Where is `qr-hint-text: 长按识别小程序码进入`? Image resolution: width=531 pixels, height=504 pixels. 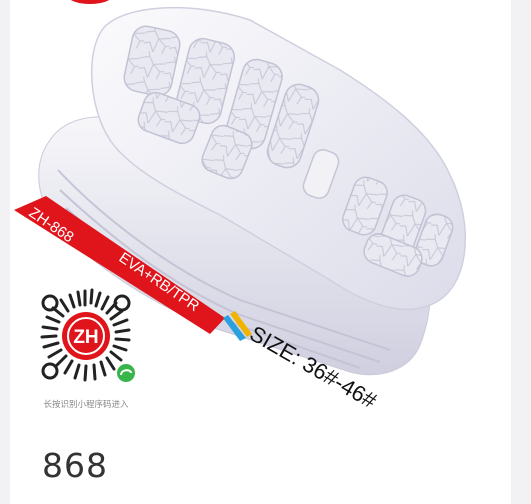 qr-hint-text: 长按识别小程序码进入 is located at coordinates (86, 404).